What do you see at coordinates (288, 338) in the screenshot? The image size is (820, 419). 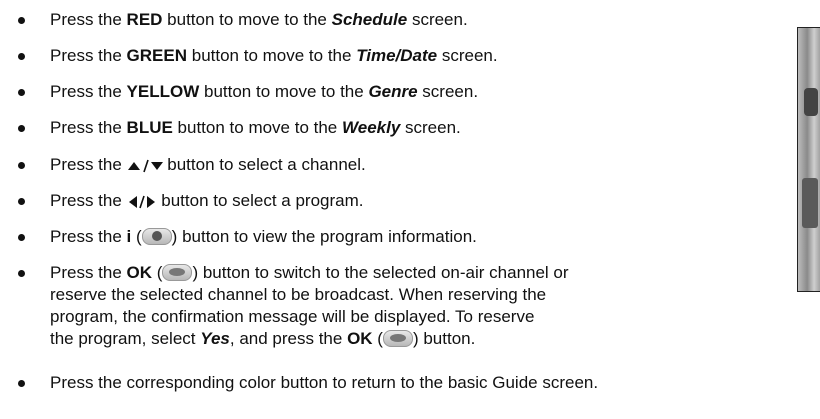 I see `text: , and press the` at bounding box center [288, 338].